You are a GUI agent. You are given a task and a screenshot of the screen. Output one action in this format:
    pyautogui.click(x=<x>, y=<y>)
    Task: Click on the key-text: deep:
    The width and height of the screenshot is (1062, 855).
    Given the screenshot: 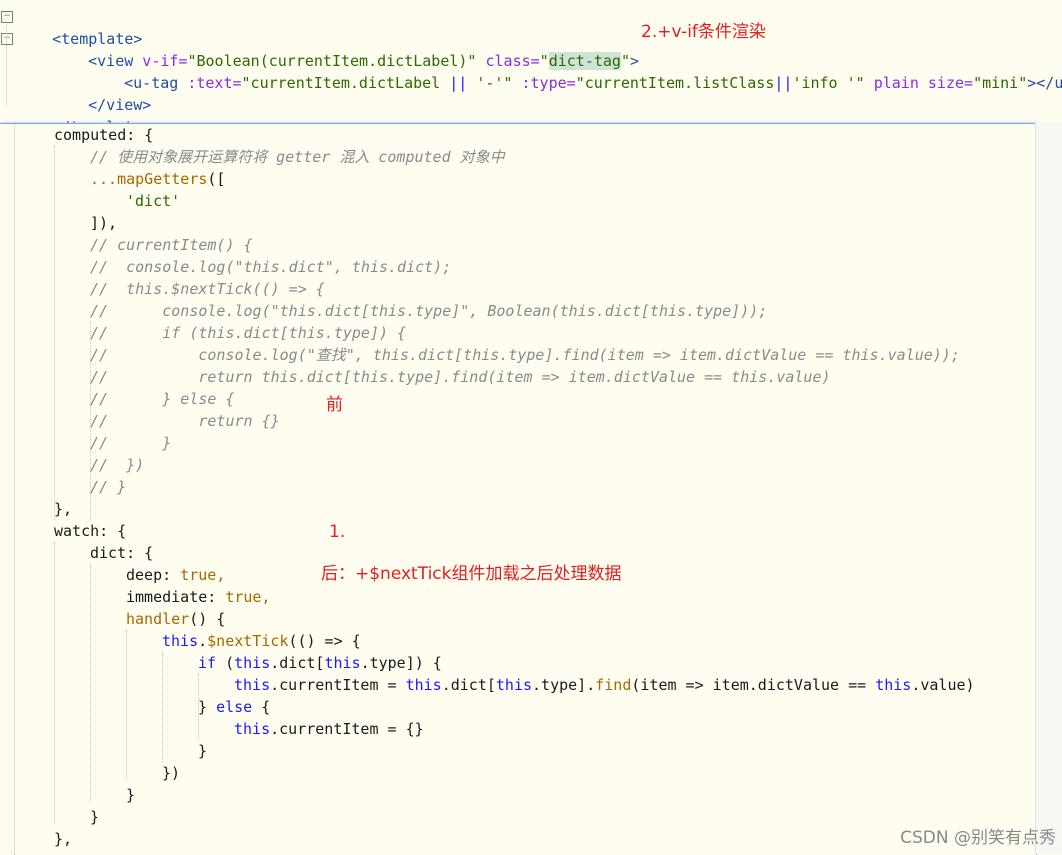 What is the action you would take?
    pyautogui.click(x=153, y=575)
    